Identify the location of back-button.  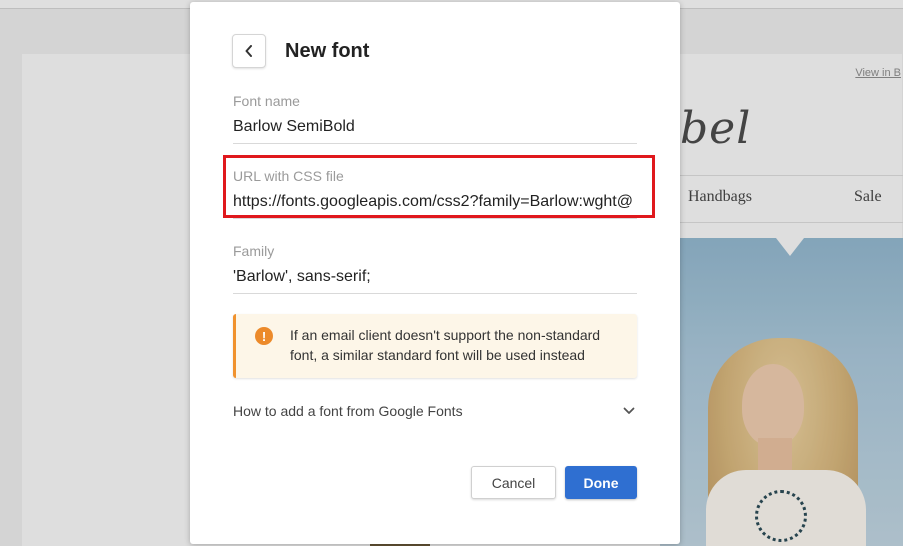
(249, 51).